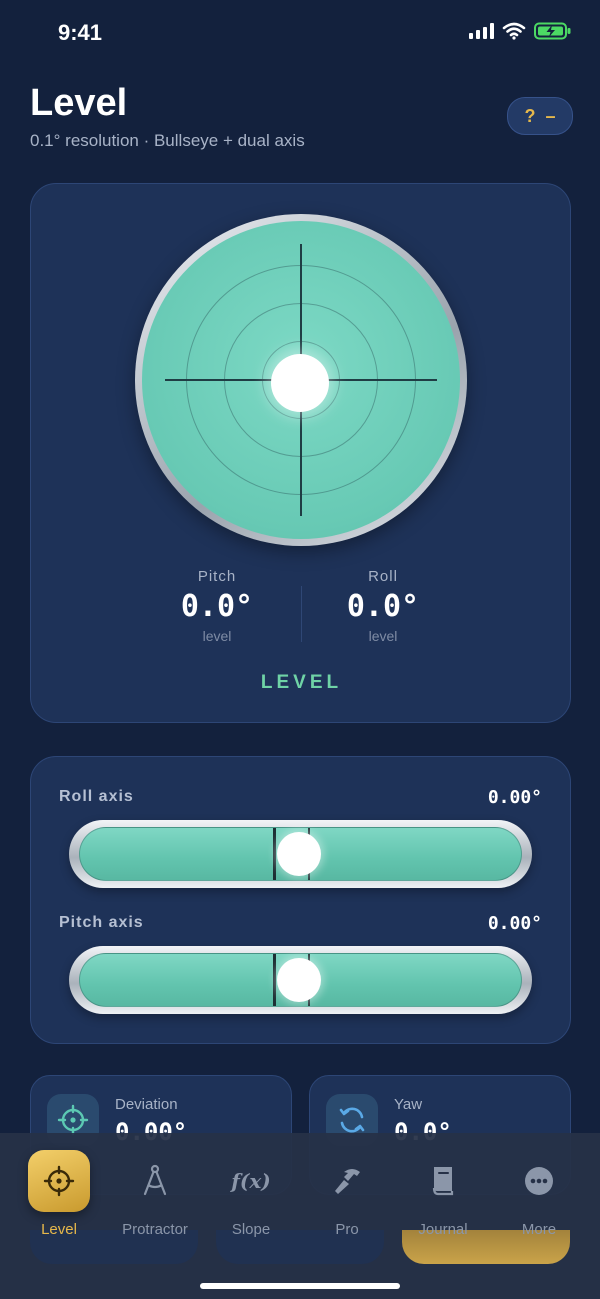 Image resolution: width=600 pixels, height=1299 pixels. Describe the element at coordinates (101, 922) in the screenshot. I see `pitch-axis-label: Pitch axis` at that location.